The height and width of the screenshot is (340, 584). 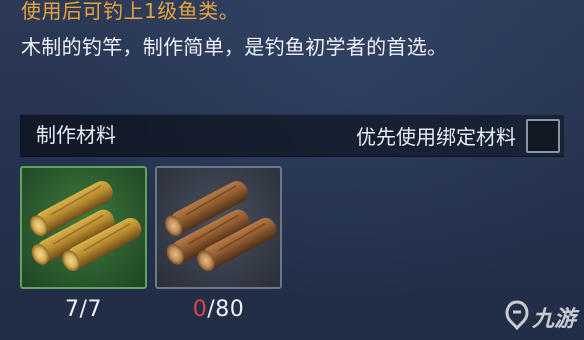 What do you see at coordinates (130, 11) in the screenshot?
I see `item-effect-text: 使用后可钓上1级鱼类。` at bounding box center [130, 11].